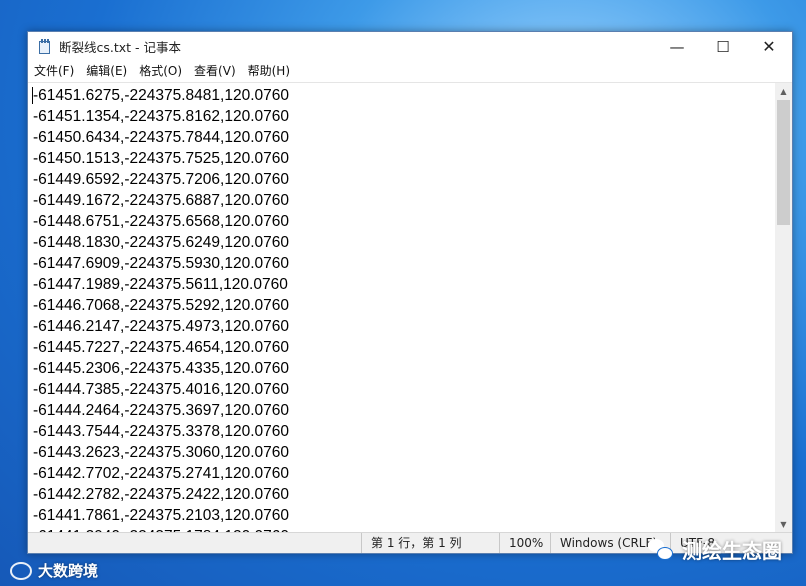  Describe the element at coordinates (161, 179) in the screenshot. I see `text-line: -61449.6592,-224375.7206,120.0760` at that location.